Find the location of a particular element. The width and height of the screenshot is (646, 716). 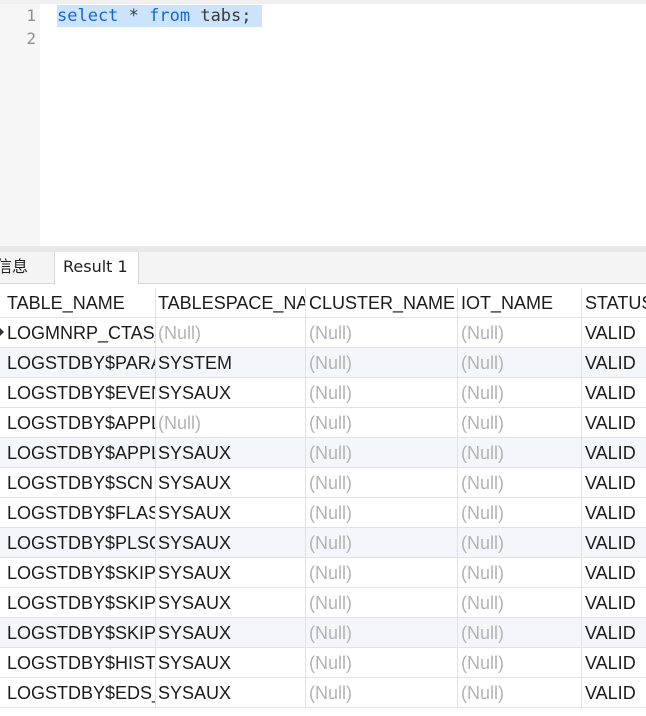

table-row: LOGSTDBY$APPL SYSAUX (Null) (Null) VALID is located at coordinates (323, 453).